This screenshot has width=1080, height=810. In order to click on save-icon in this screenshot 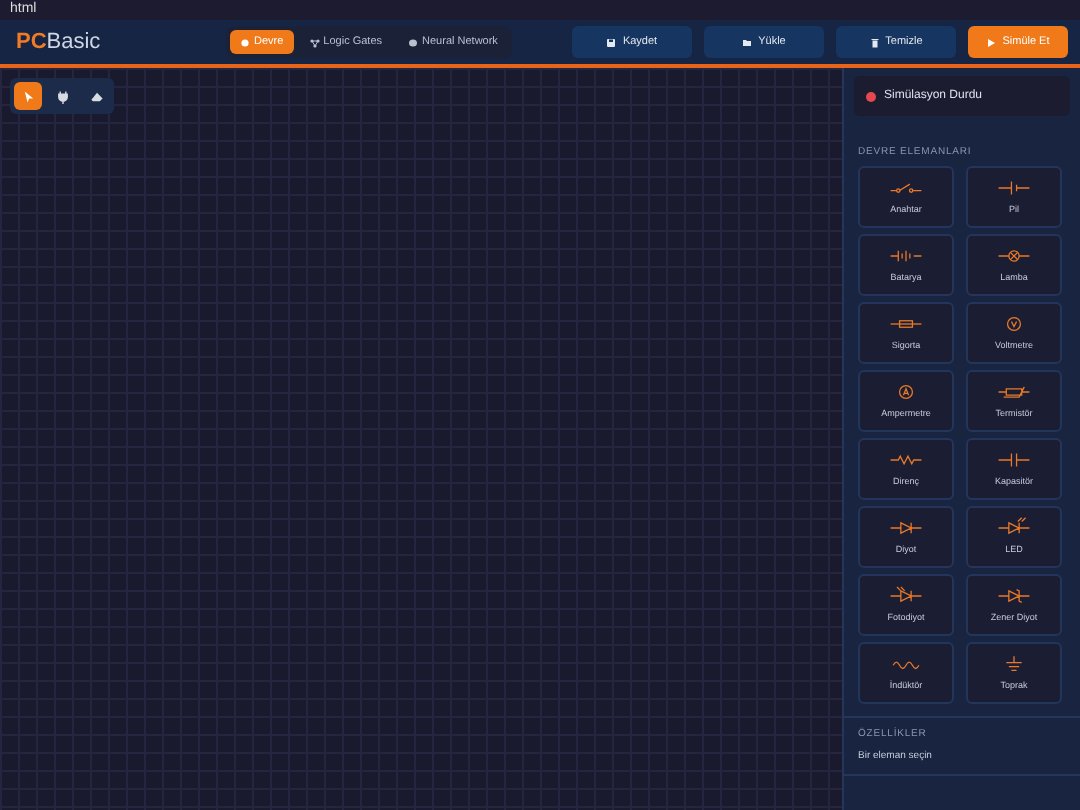, I will do `click(611, 42)`.